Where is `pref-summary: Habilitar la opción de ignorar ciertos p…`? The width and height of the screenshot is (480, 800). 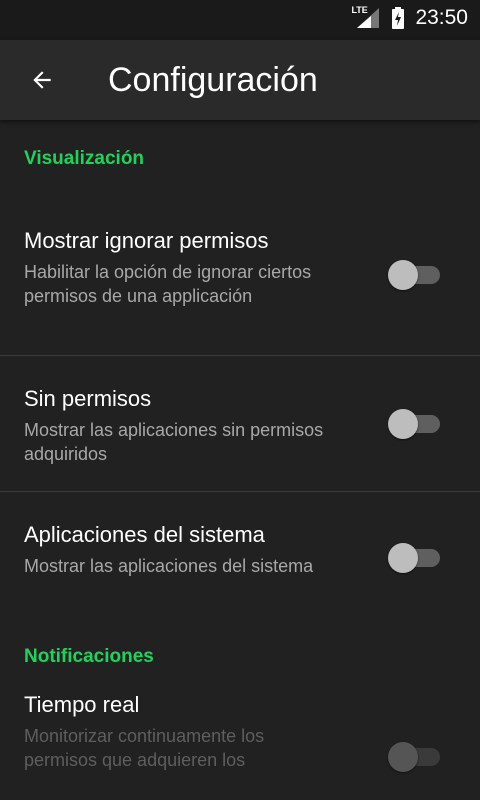 pref-summary: Habilitar la opción de ignorar ciertos p… is located at coordinates (168, 284).